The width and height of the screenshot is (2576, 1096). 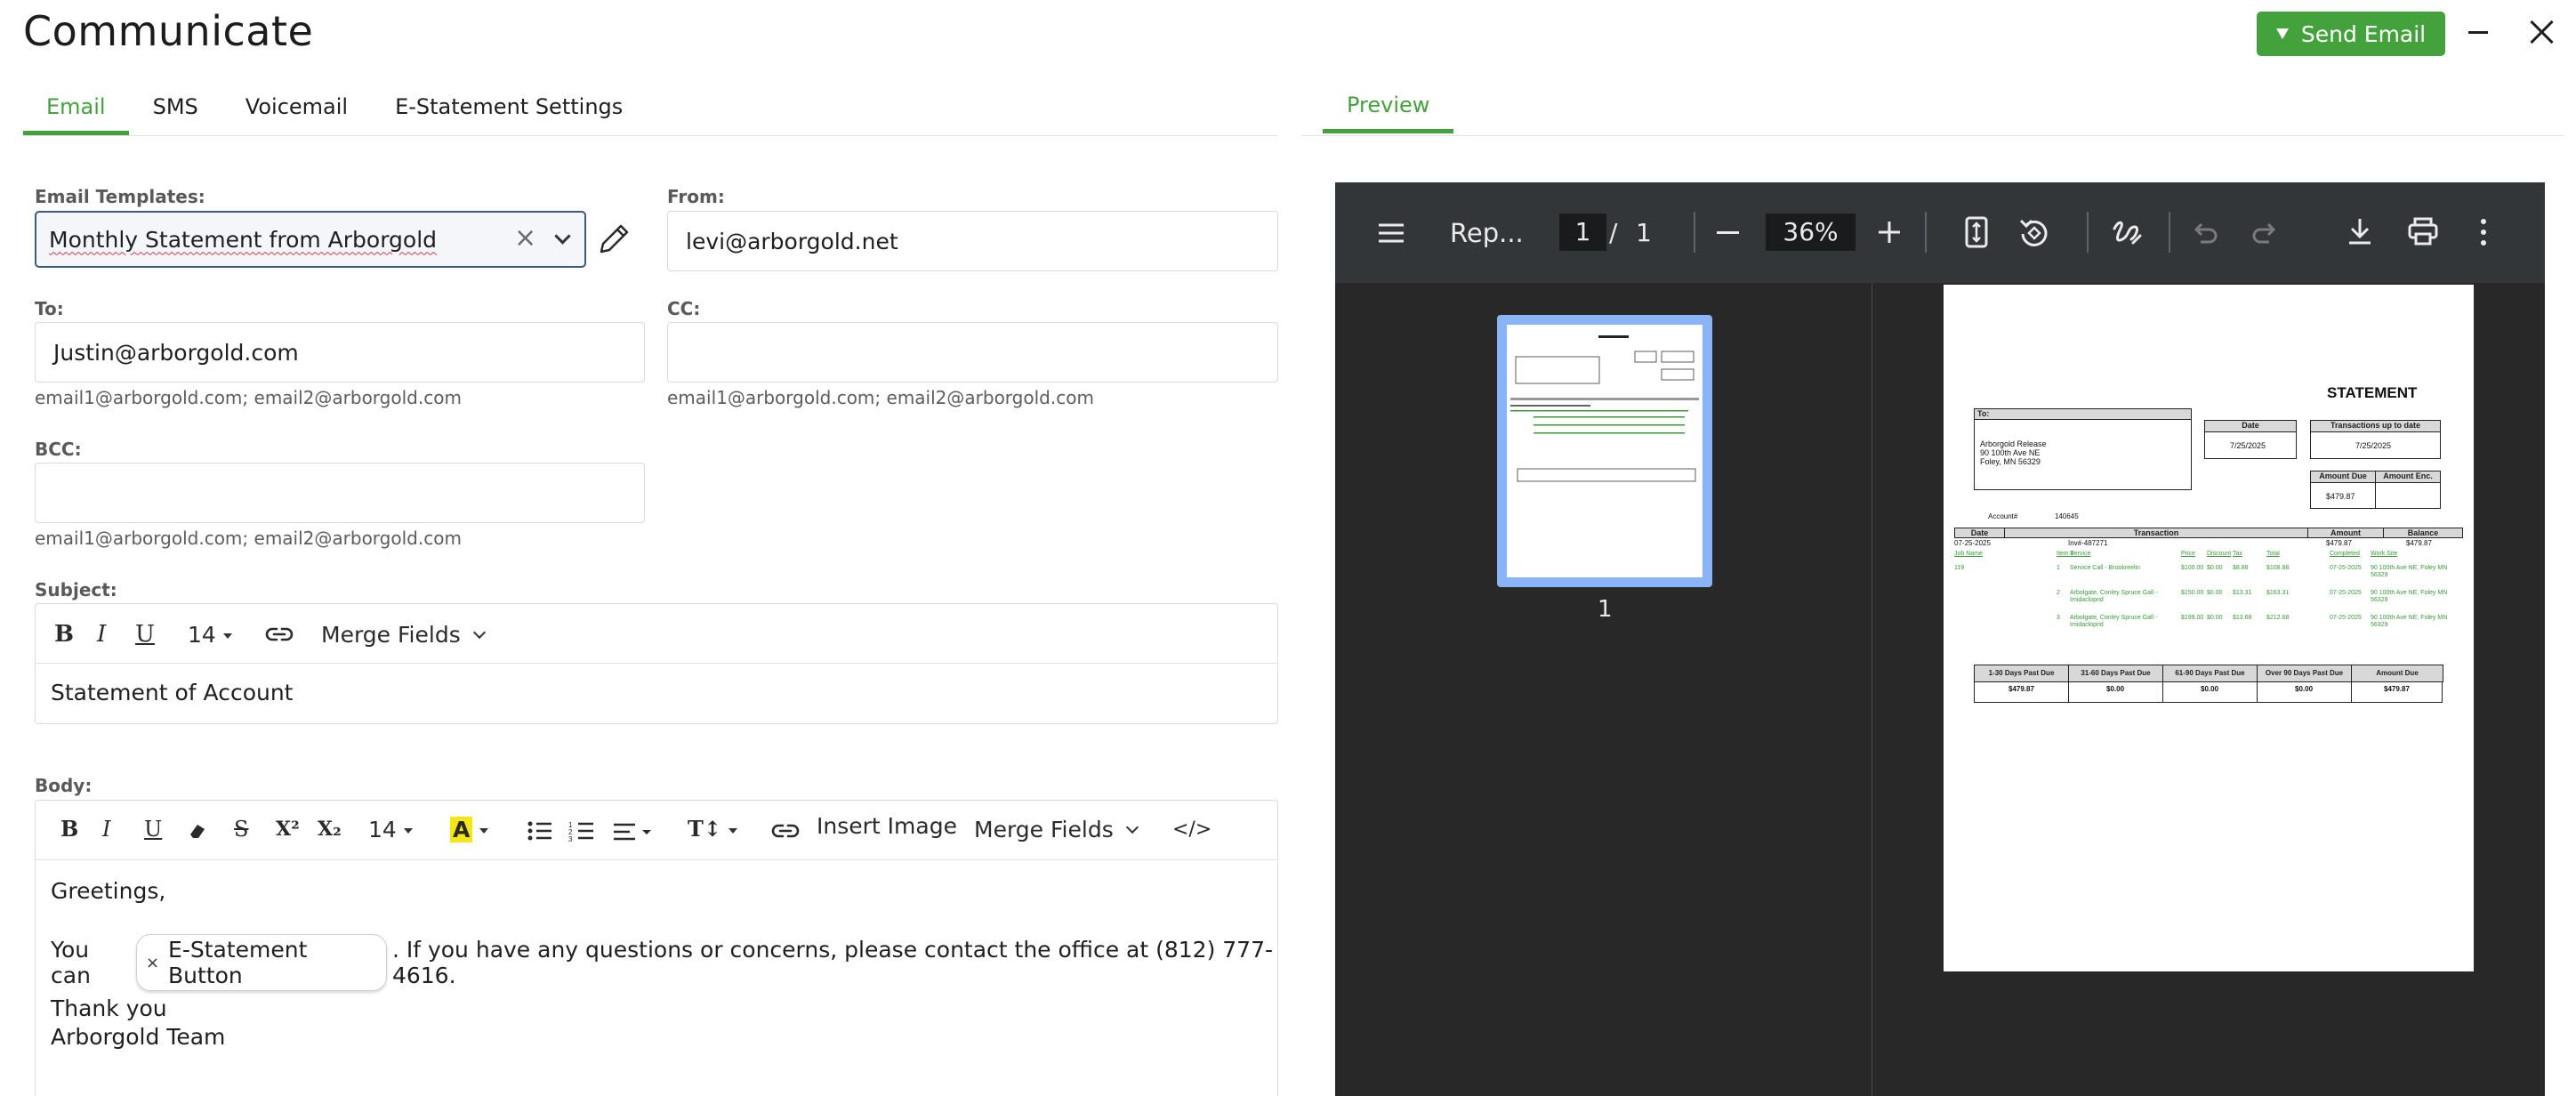 What do you see at coordinates (1728, 232) in the screenshot?
I see `zoom-out-icon` at bounding box center [1728, 232].